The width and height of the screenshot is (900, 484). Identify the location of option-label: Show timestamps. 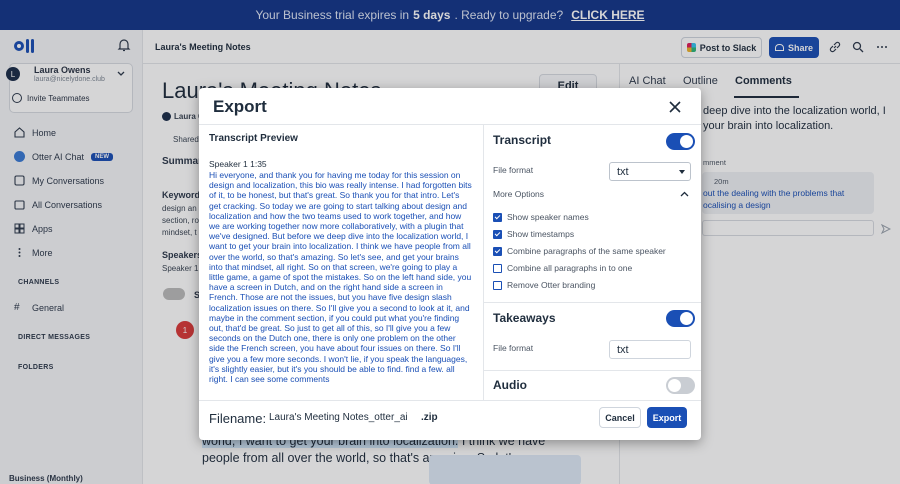
(541, 234).